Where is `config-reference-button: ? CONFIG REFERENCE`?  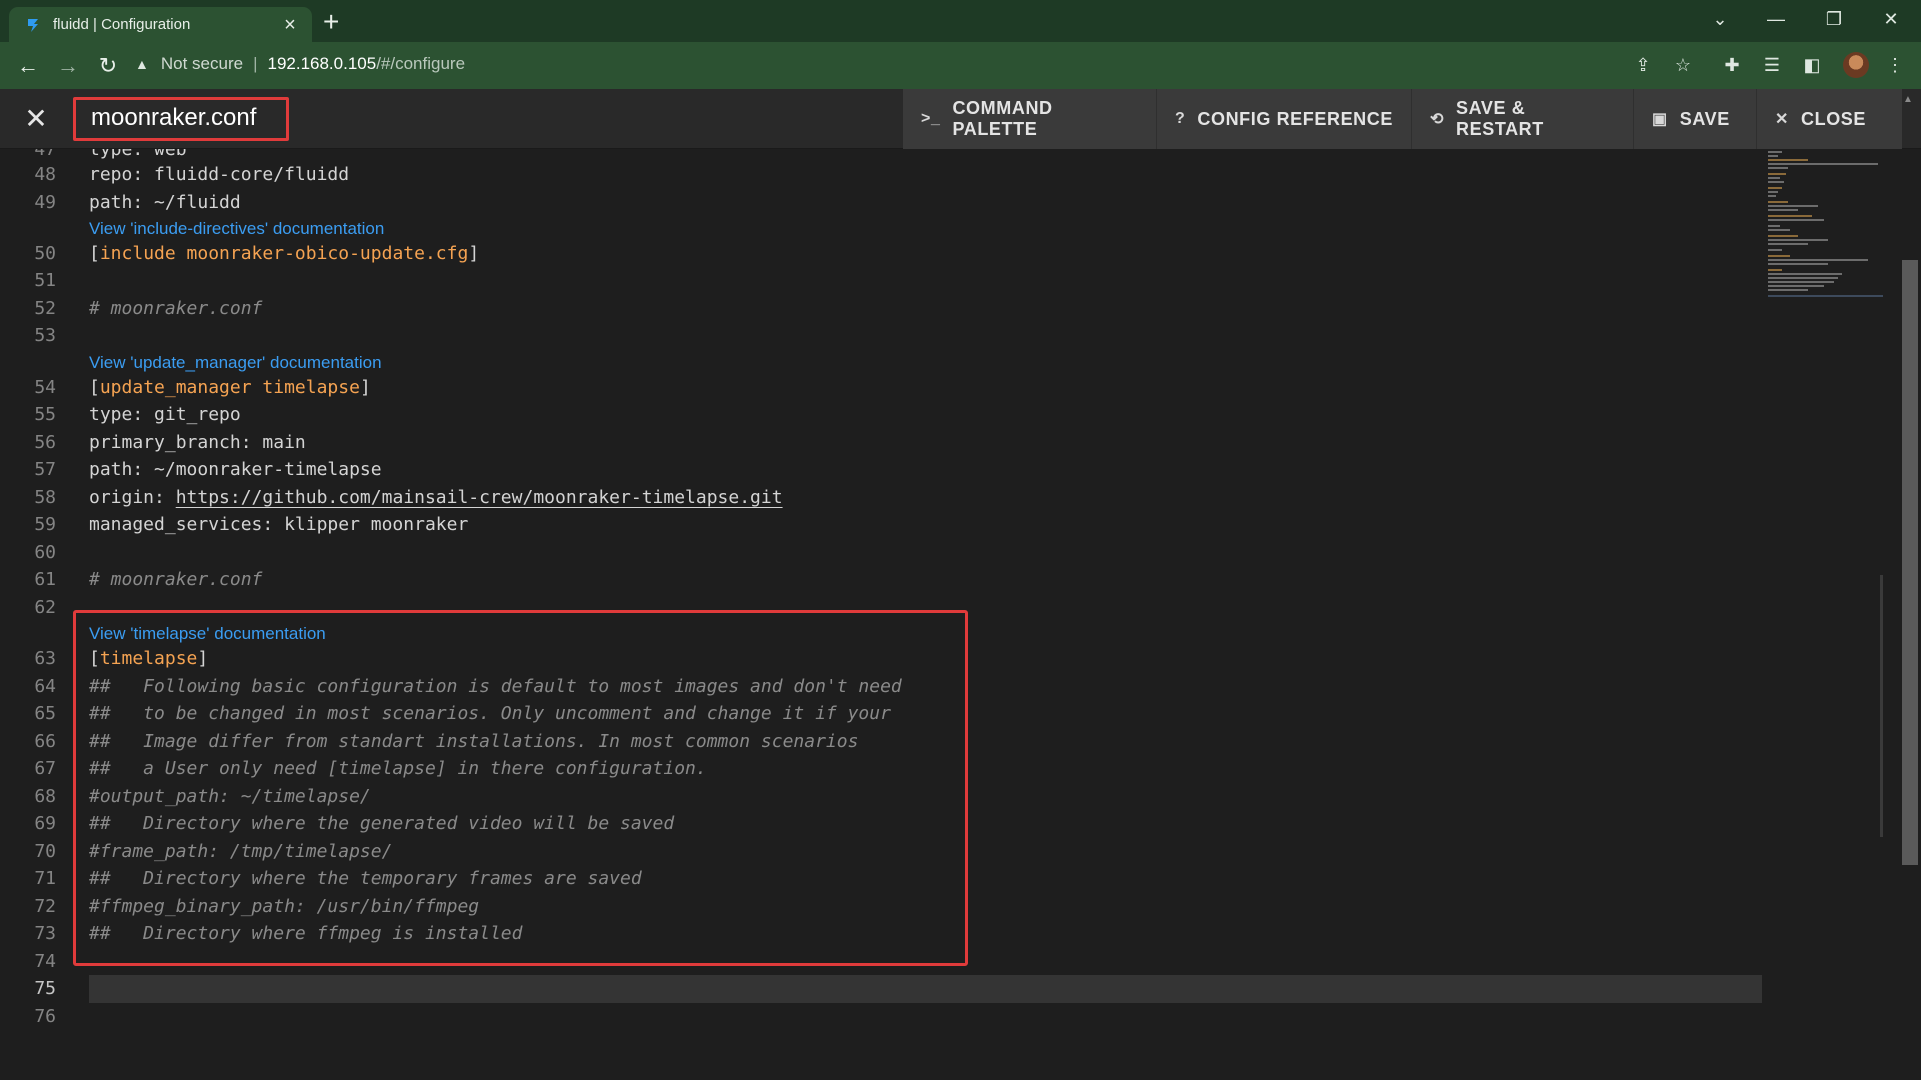 config-reference-button: ? CONFIG REFERENCE is located at coordinates (1284, 119).